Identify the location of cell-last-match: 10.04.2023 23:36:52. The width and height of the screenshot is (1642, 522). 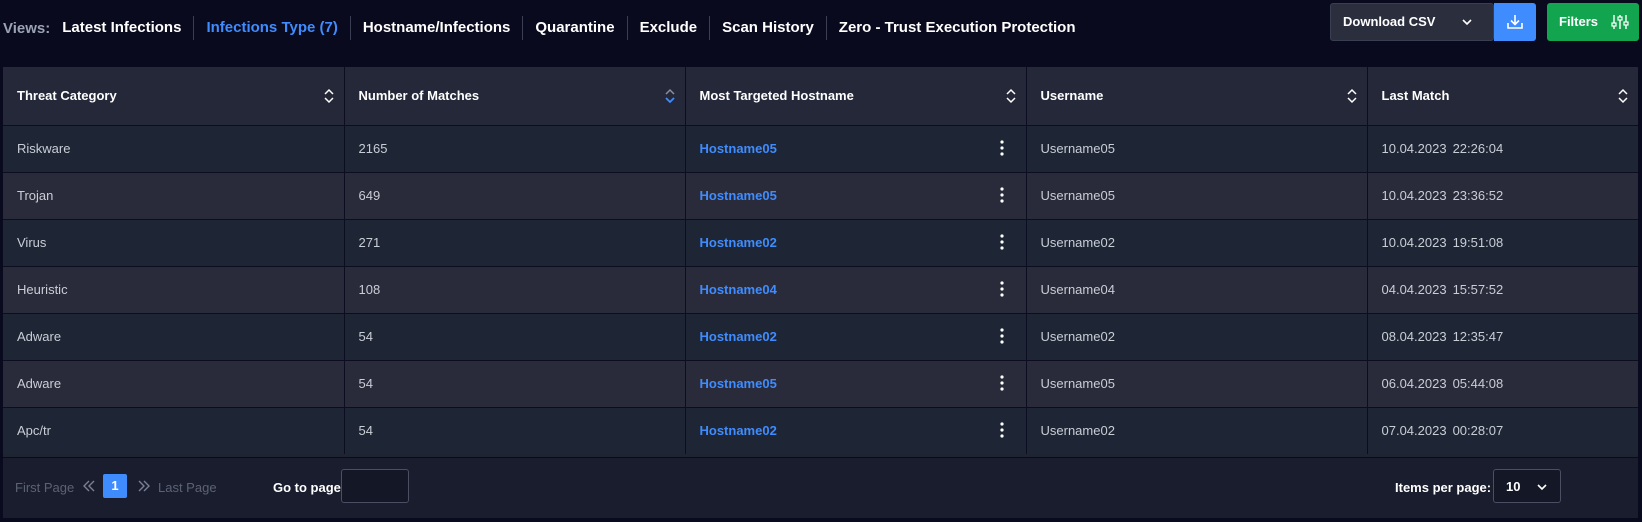
(1442, 195).